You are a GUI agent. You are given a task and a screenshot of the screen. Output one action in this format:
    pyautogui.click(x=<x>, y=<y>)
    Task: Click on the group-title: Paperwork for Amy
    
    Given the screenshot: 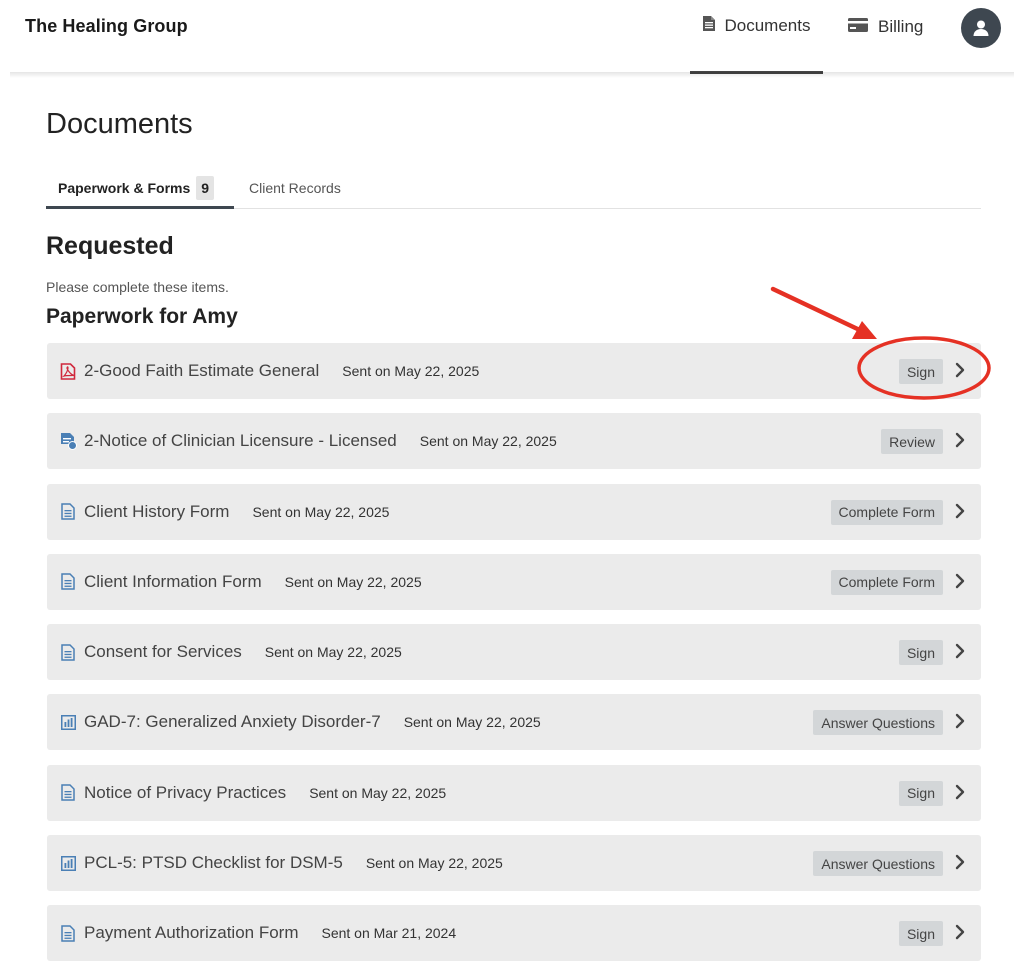 What is the action you would take?
    pyautogui.click(x=142, y=316)
    